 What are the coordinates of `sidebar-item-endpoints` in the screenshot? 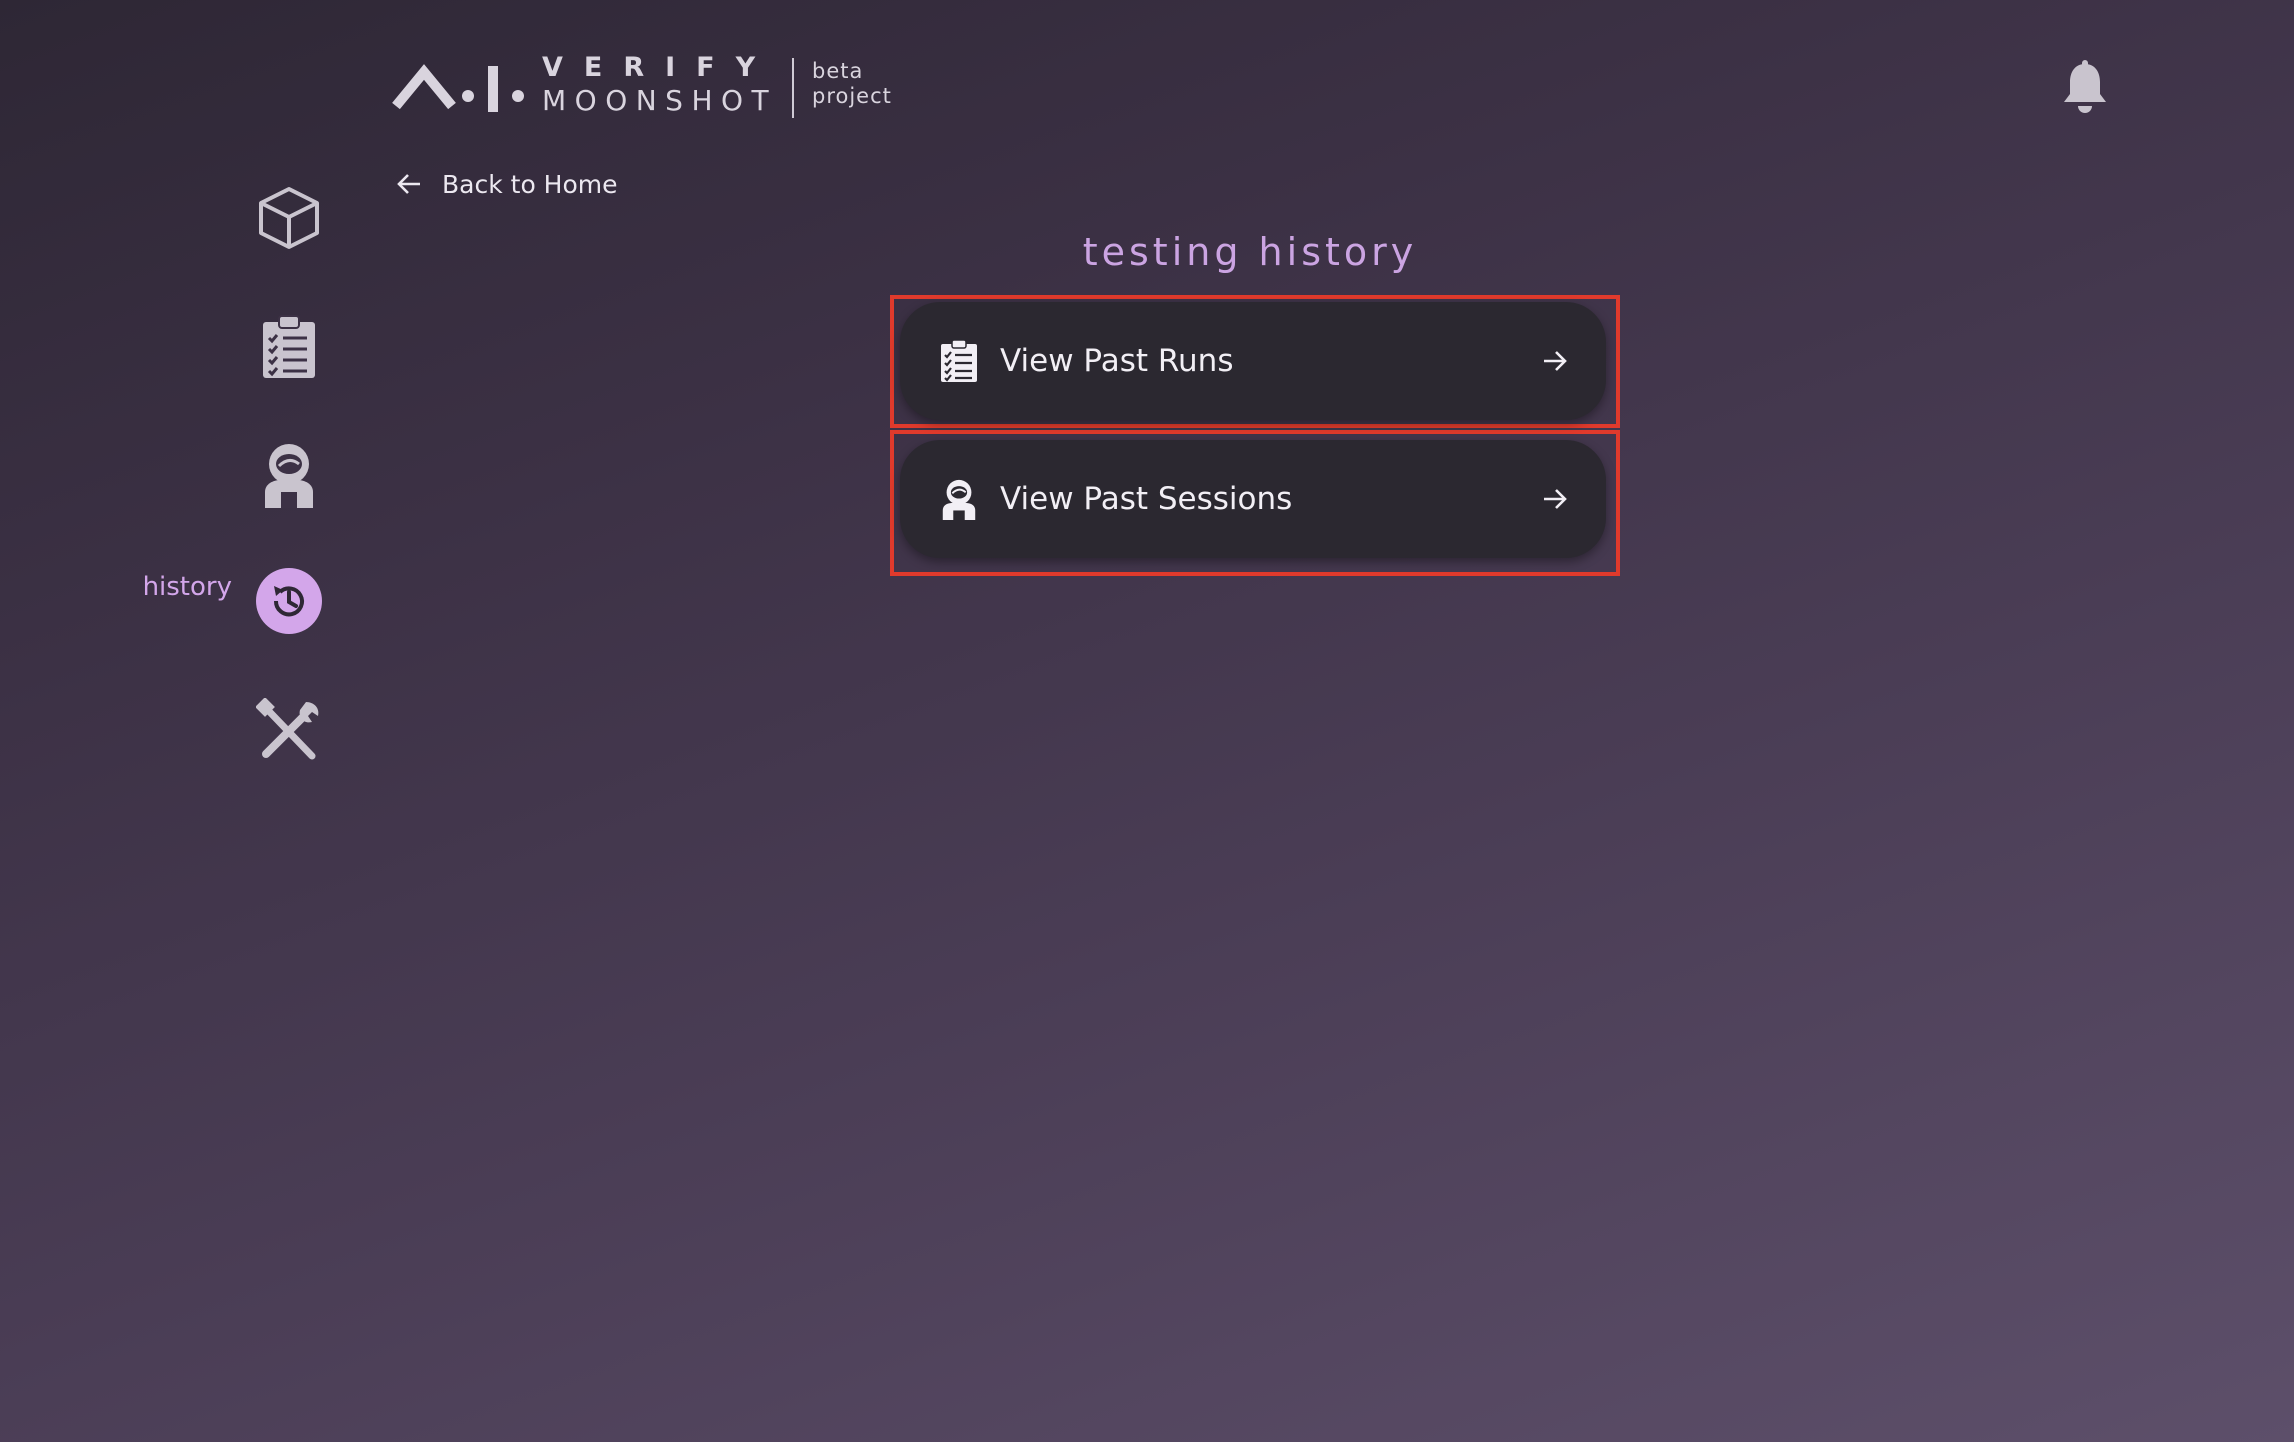 It's located at (289, 218).